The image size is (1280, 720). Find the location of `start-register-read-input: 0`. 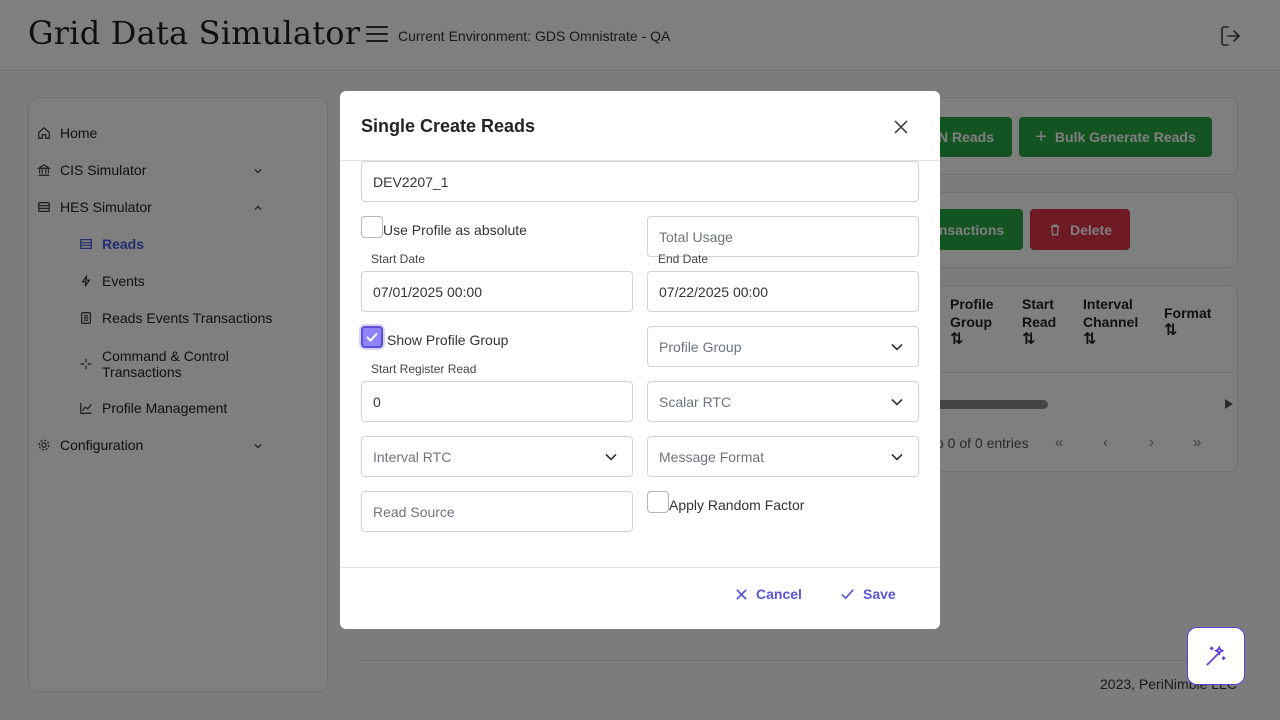

start-register-read-input: 0 is located at coordinates (497, 401).